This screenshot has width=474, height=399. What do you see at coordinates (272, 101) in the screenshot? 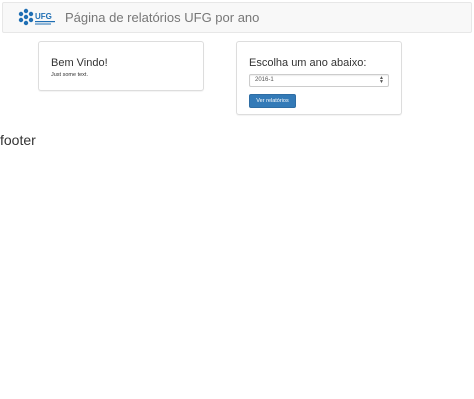
I see `view-reports-button: Ver relatórios` at bounding box center [272, 101].